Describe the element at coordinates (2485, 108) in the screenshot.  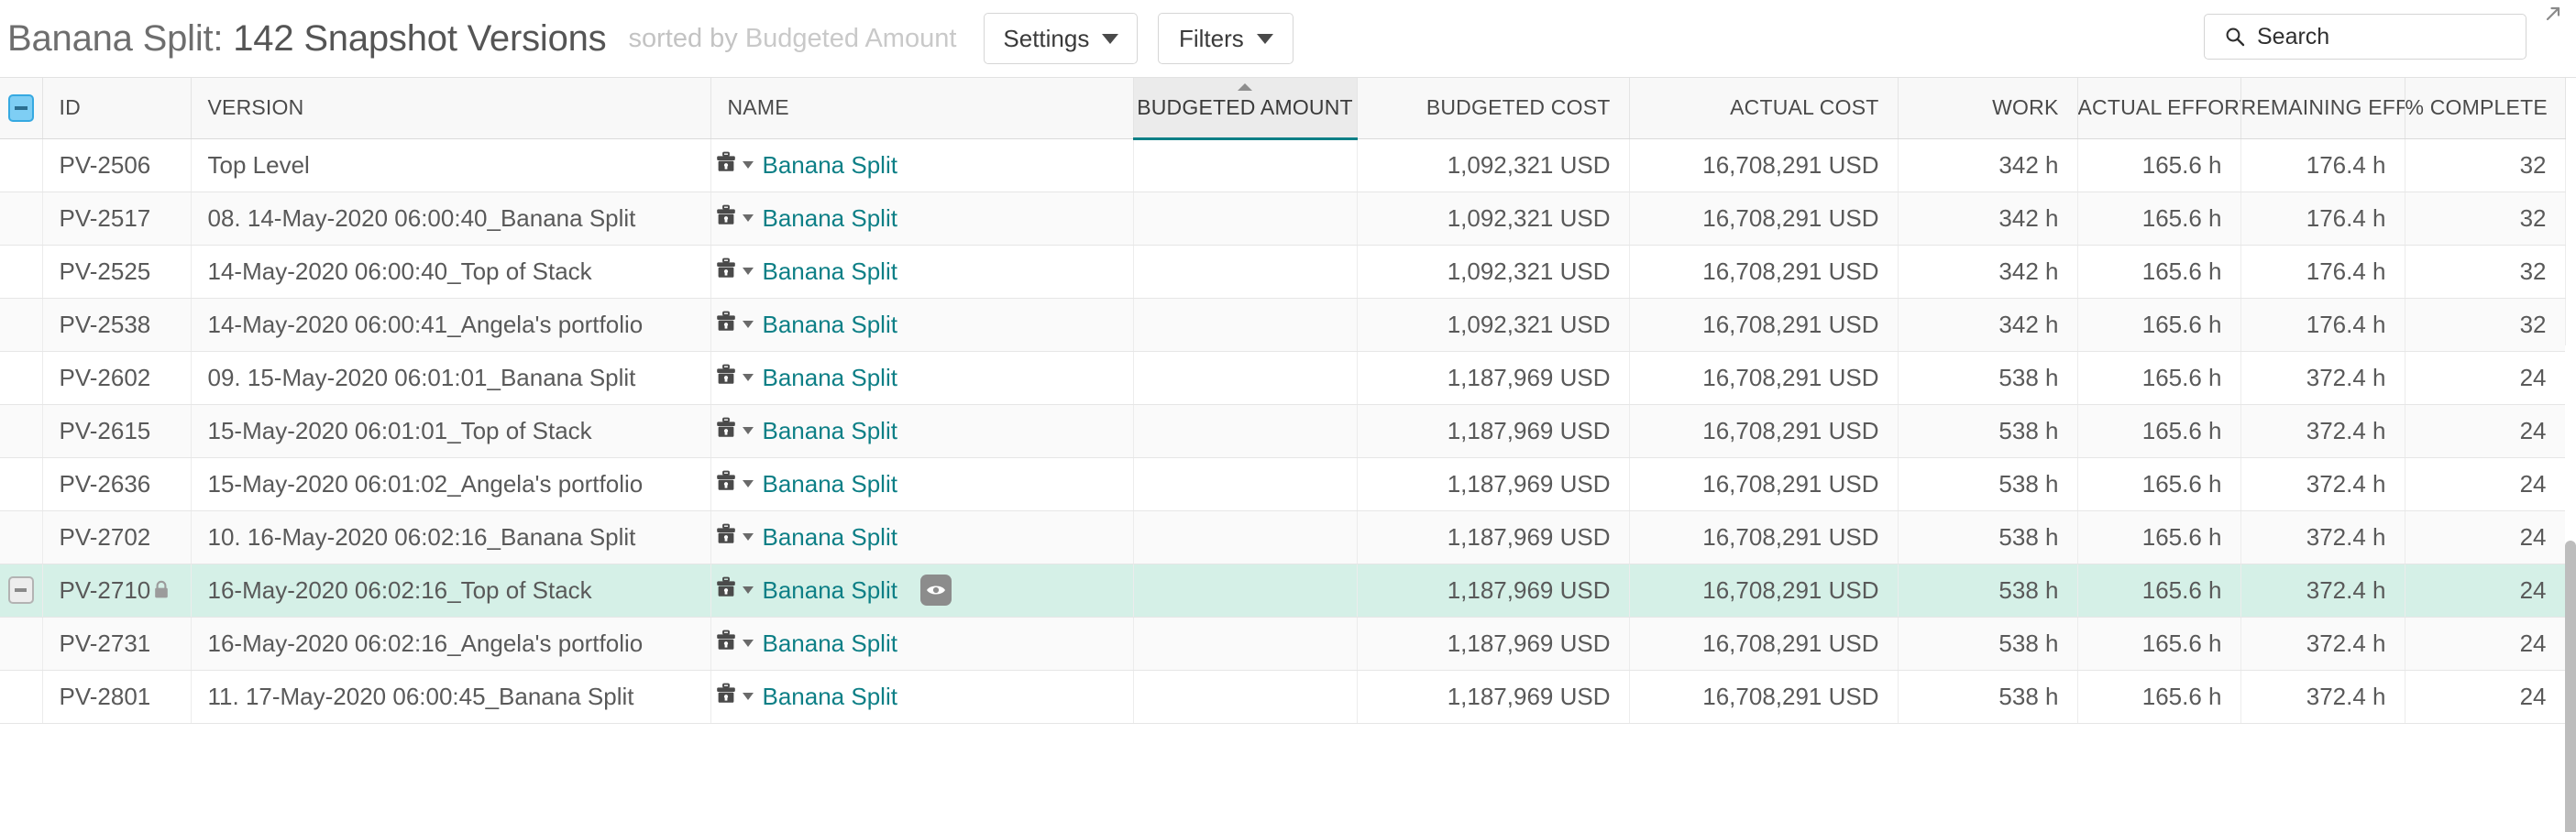
I see `column-header-percent-complete: % COMPLETE` at that location.